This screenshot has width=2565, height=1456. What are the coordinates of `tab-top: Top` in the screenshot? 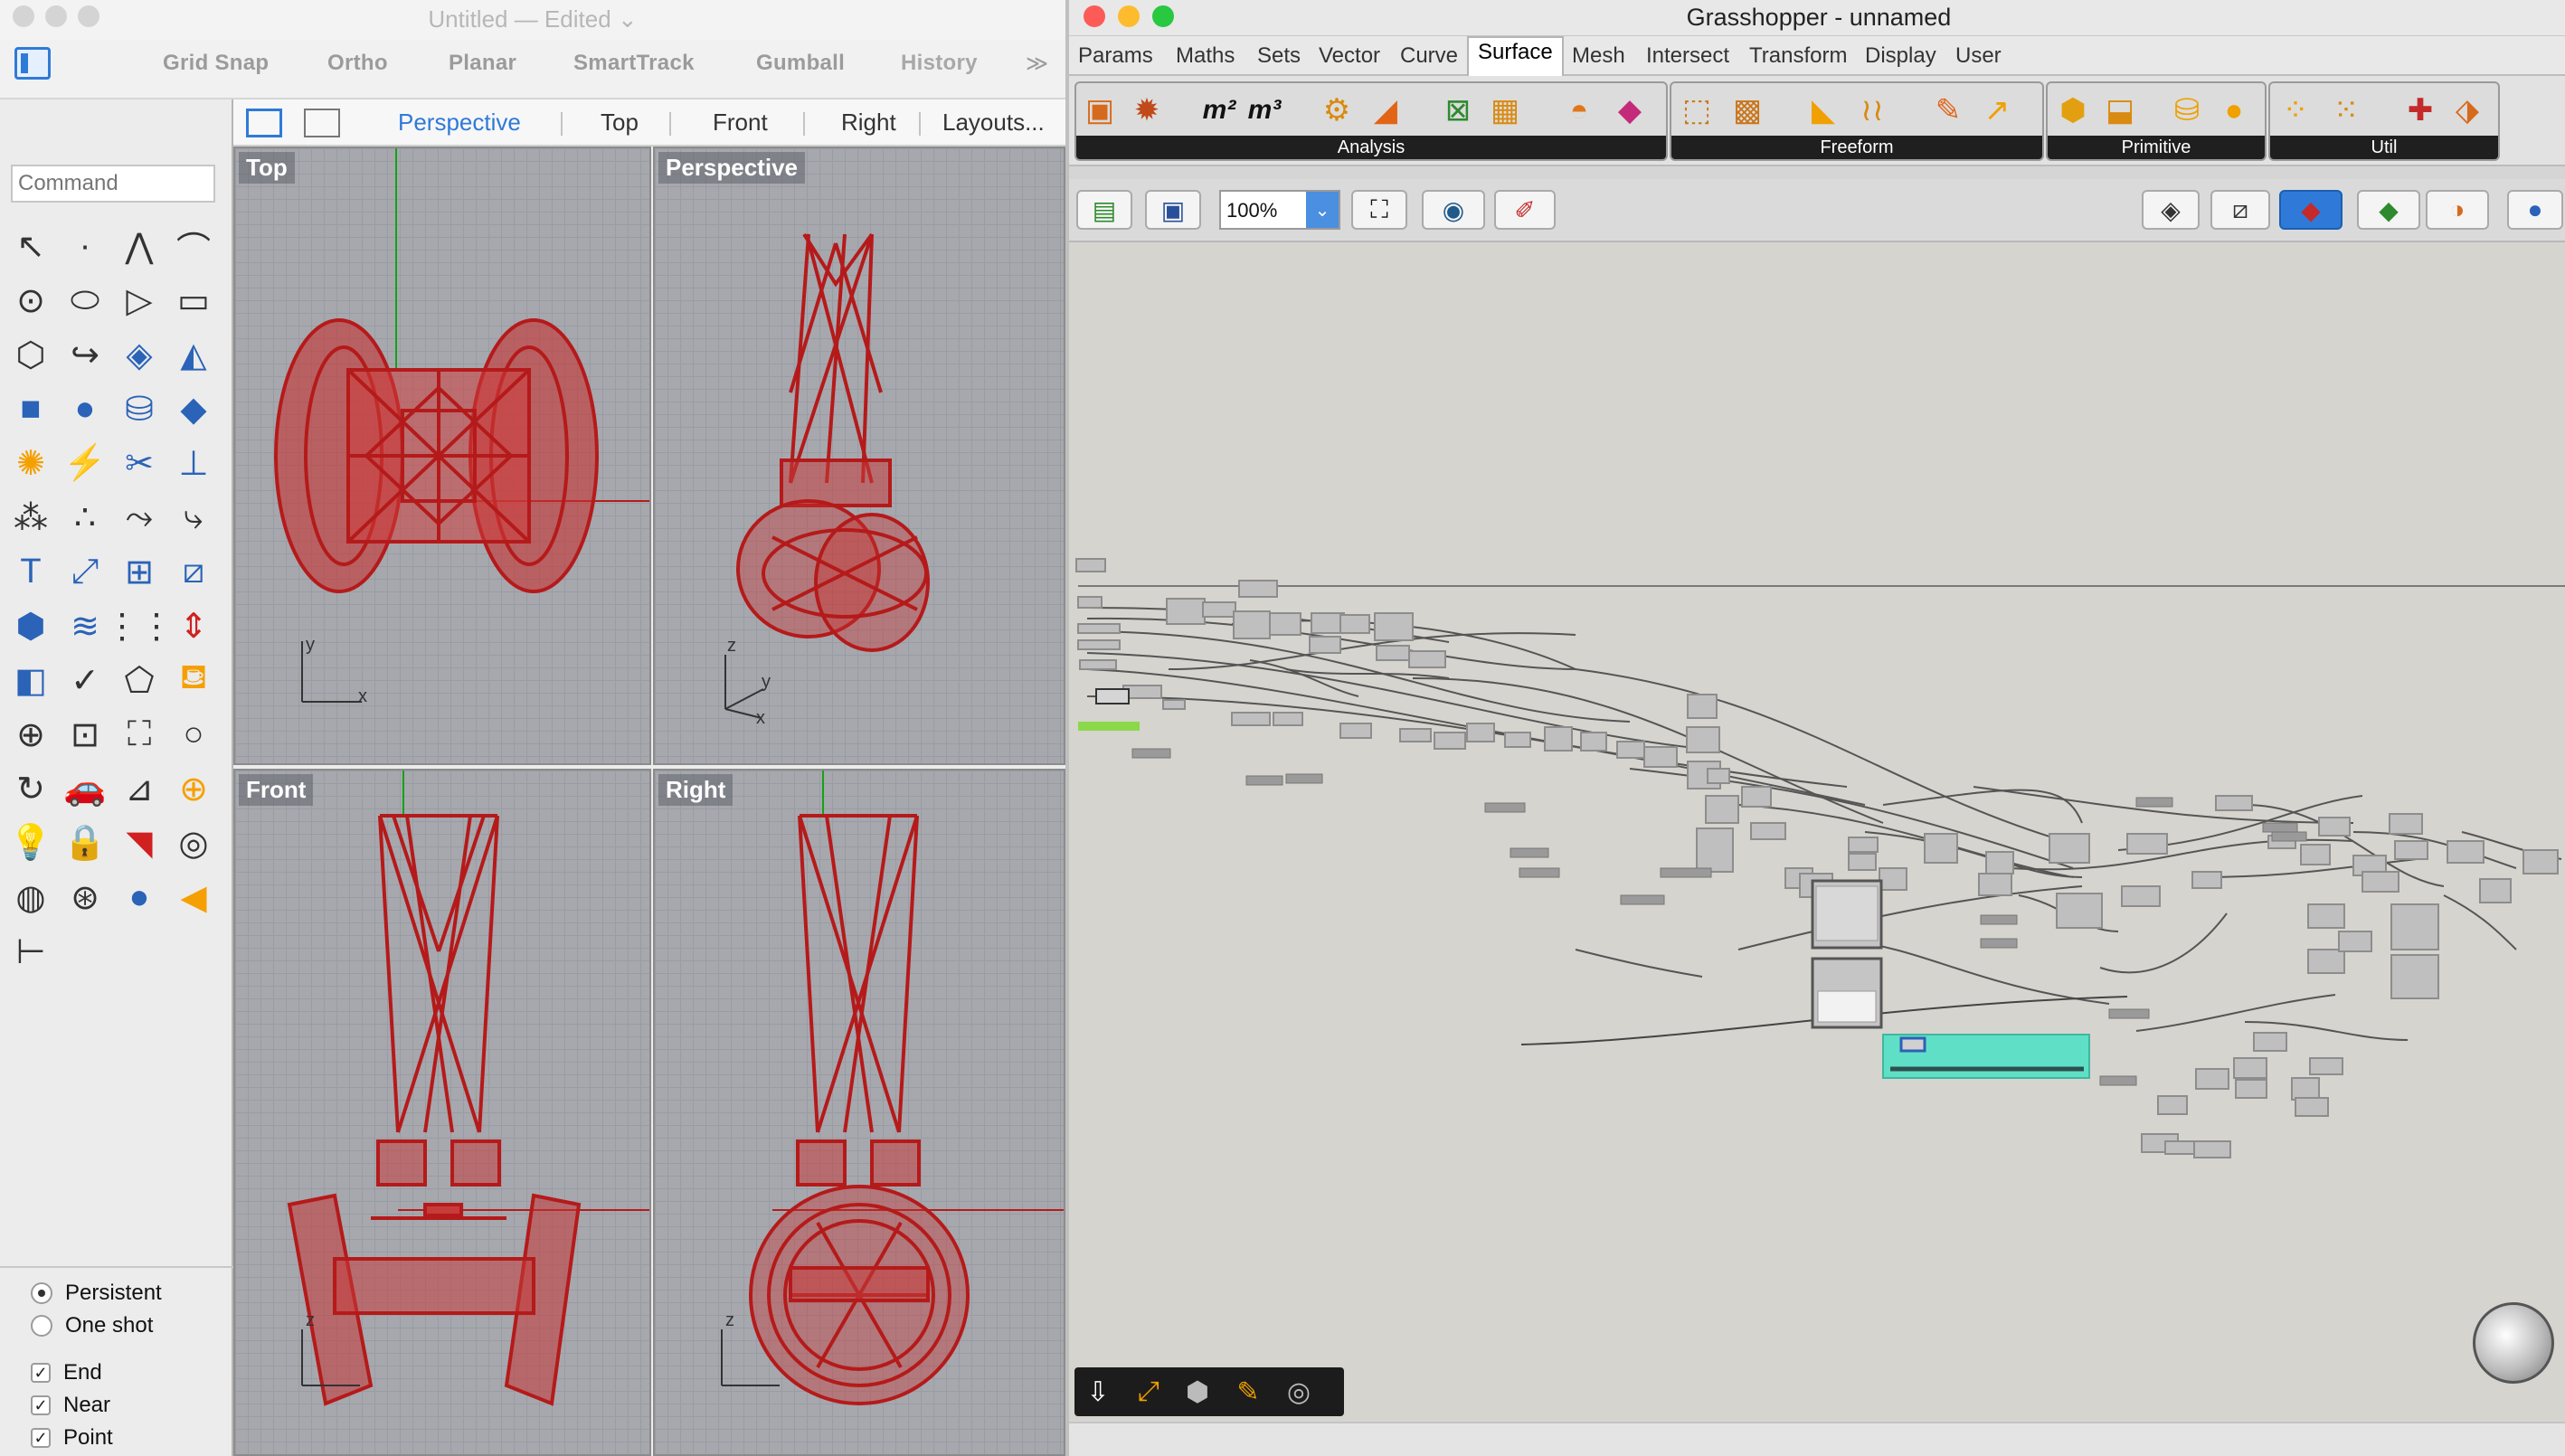 It's located at (620, 123).